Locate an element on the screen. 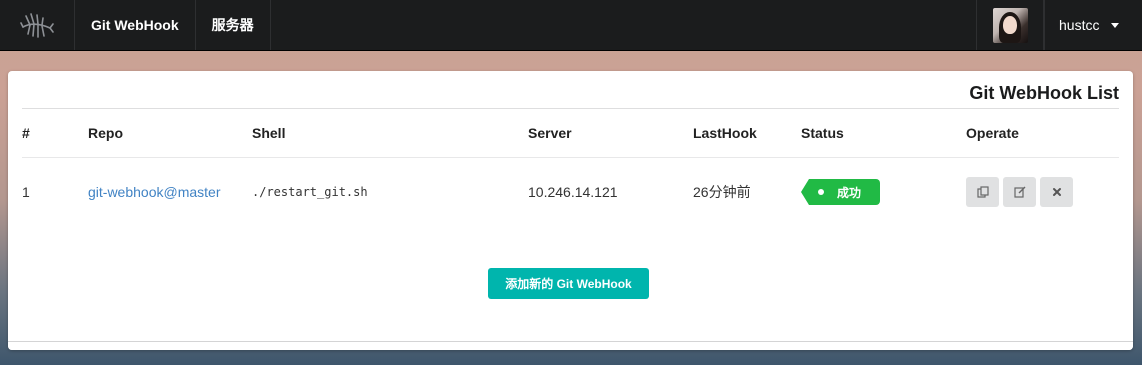  caret-down-icon is located at coordinates (1115, 25).